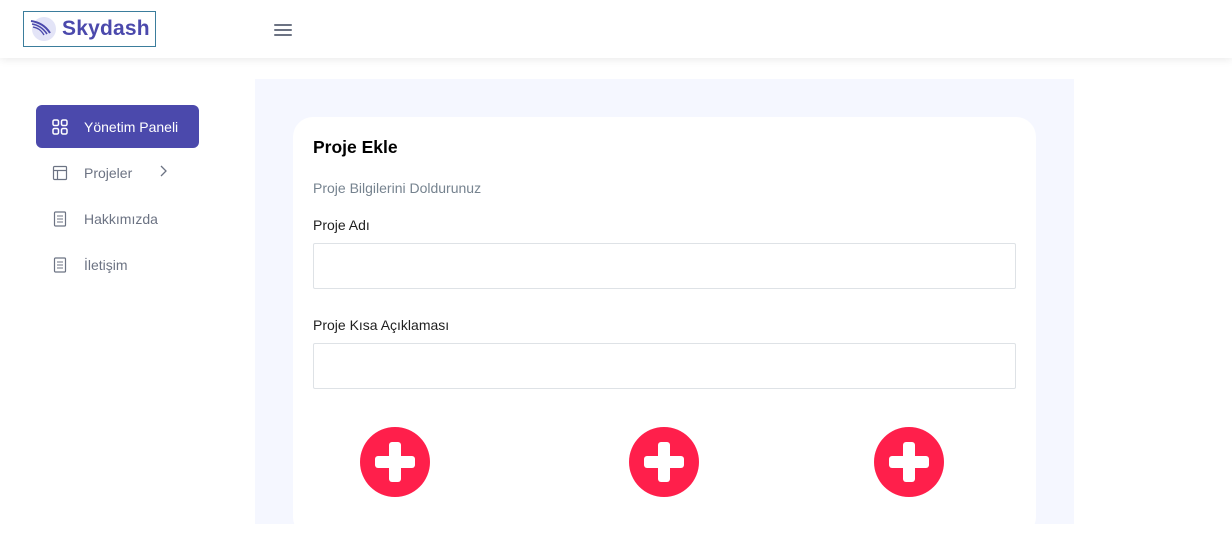 The height and width of the screenshot is (537, 1232). Describe the element at coordinates (108, 172) in the screenshot. I see `sidebar-item-label: Projeler` at that location.